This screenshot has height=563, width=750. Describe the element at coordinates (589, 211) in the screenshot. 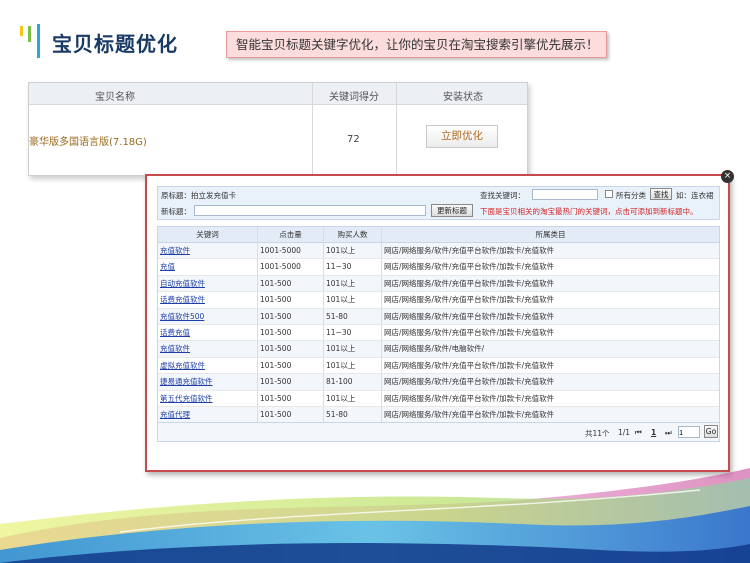

I see `hint-note: 下面是宝贝相关的淘宝最热门的关键词，点击可添加到新标题中。` at that location.